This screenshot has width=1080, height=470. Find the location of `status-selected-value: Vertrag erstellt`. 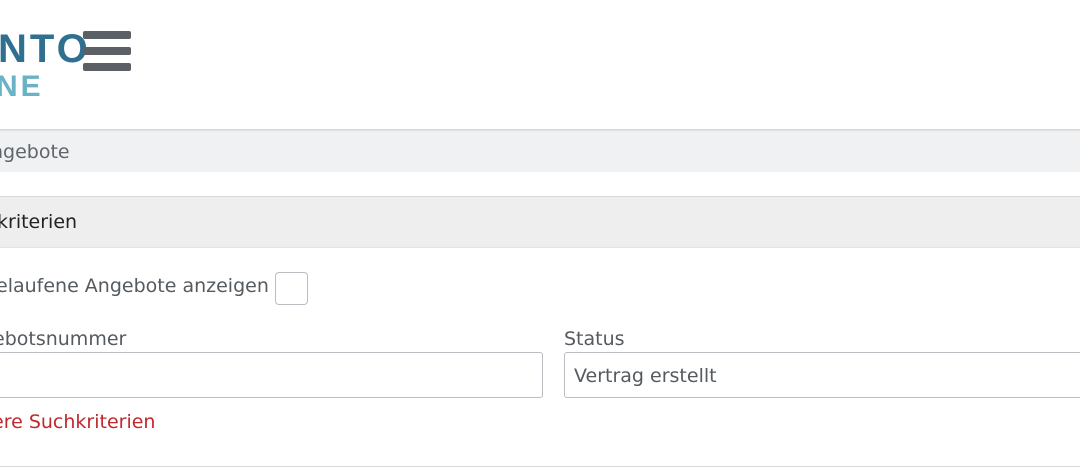

status-selected-value: Vertrag erstellt is located at coordinates (645, 376).